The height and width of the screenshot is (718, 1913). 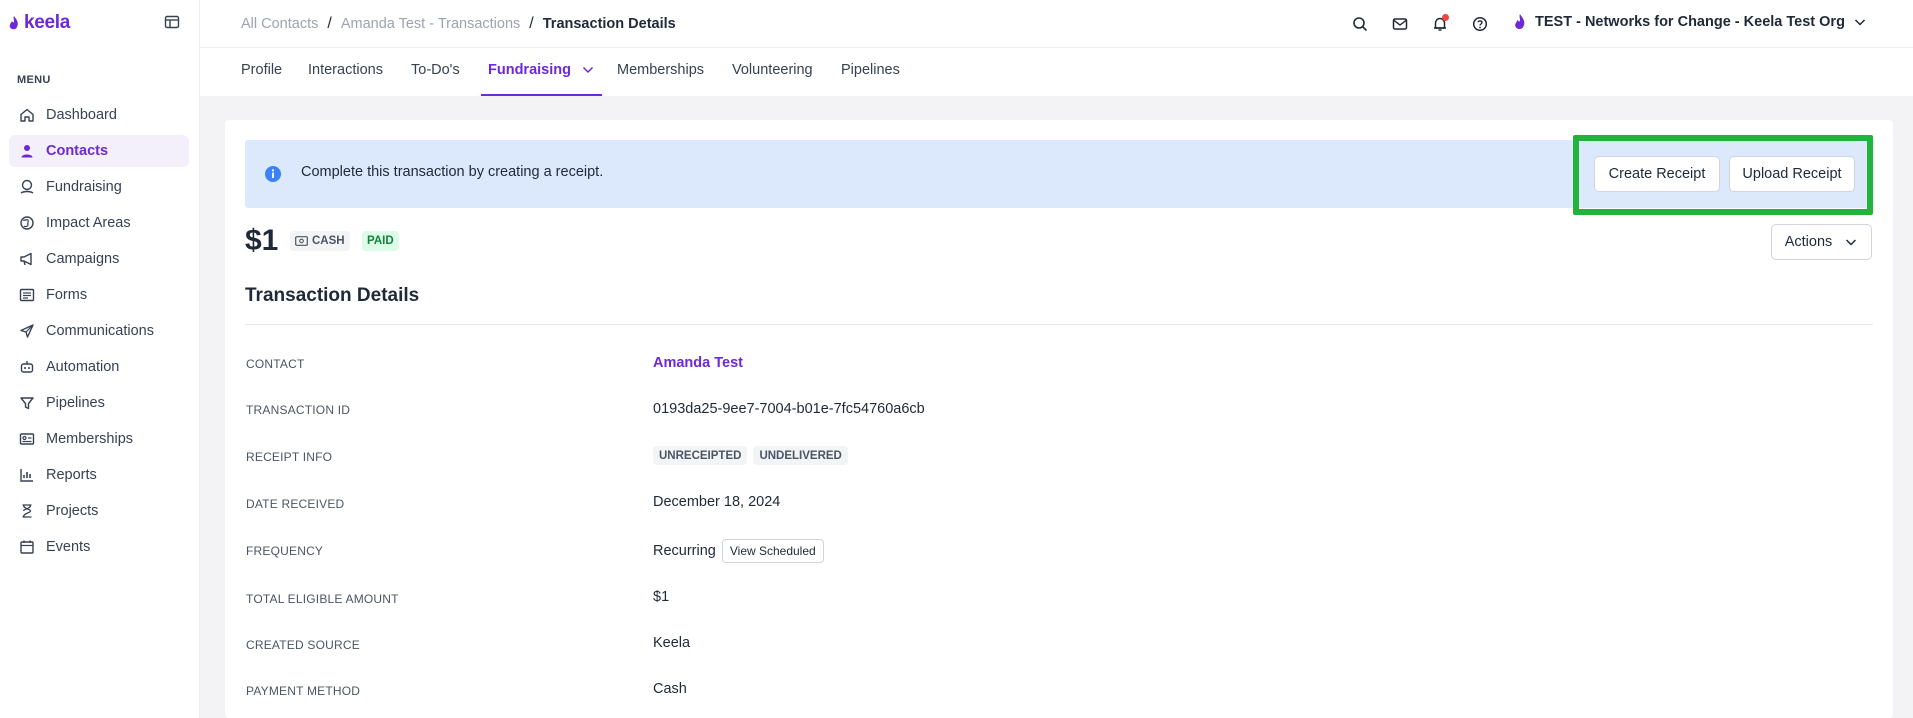 I want to click on total-eligible-value: $1, so click(x=661, y=597).